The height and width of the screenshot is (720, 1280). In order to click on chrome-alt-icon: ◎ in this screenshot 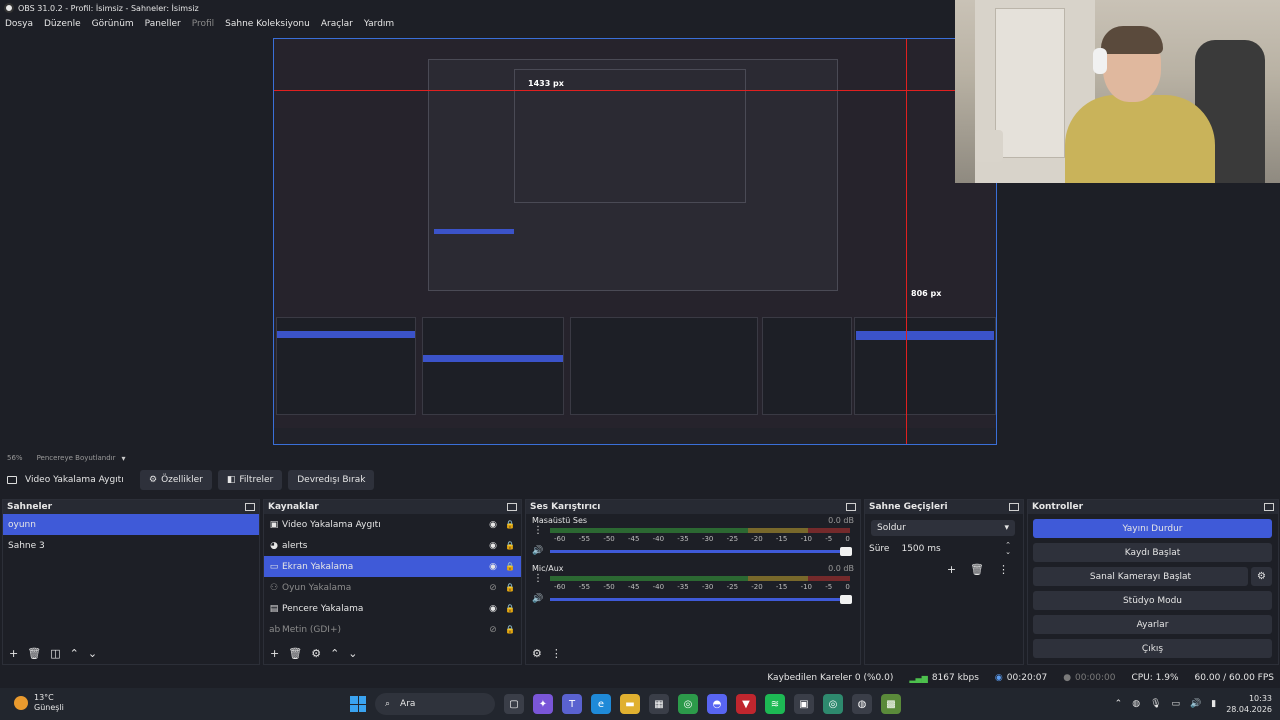, I will do `click(833, 704)`.